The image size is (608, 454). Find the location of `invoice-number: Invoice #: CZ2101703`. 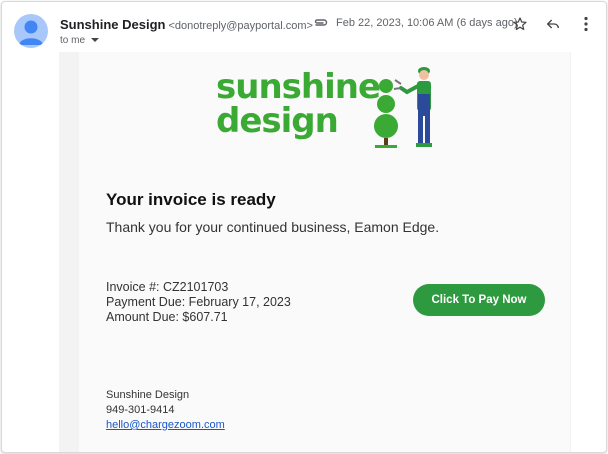

invoice-number: Invoice #: CZ2101703 is located at coordinates (167, 287).